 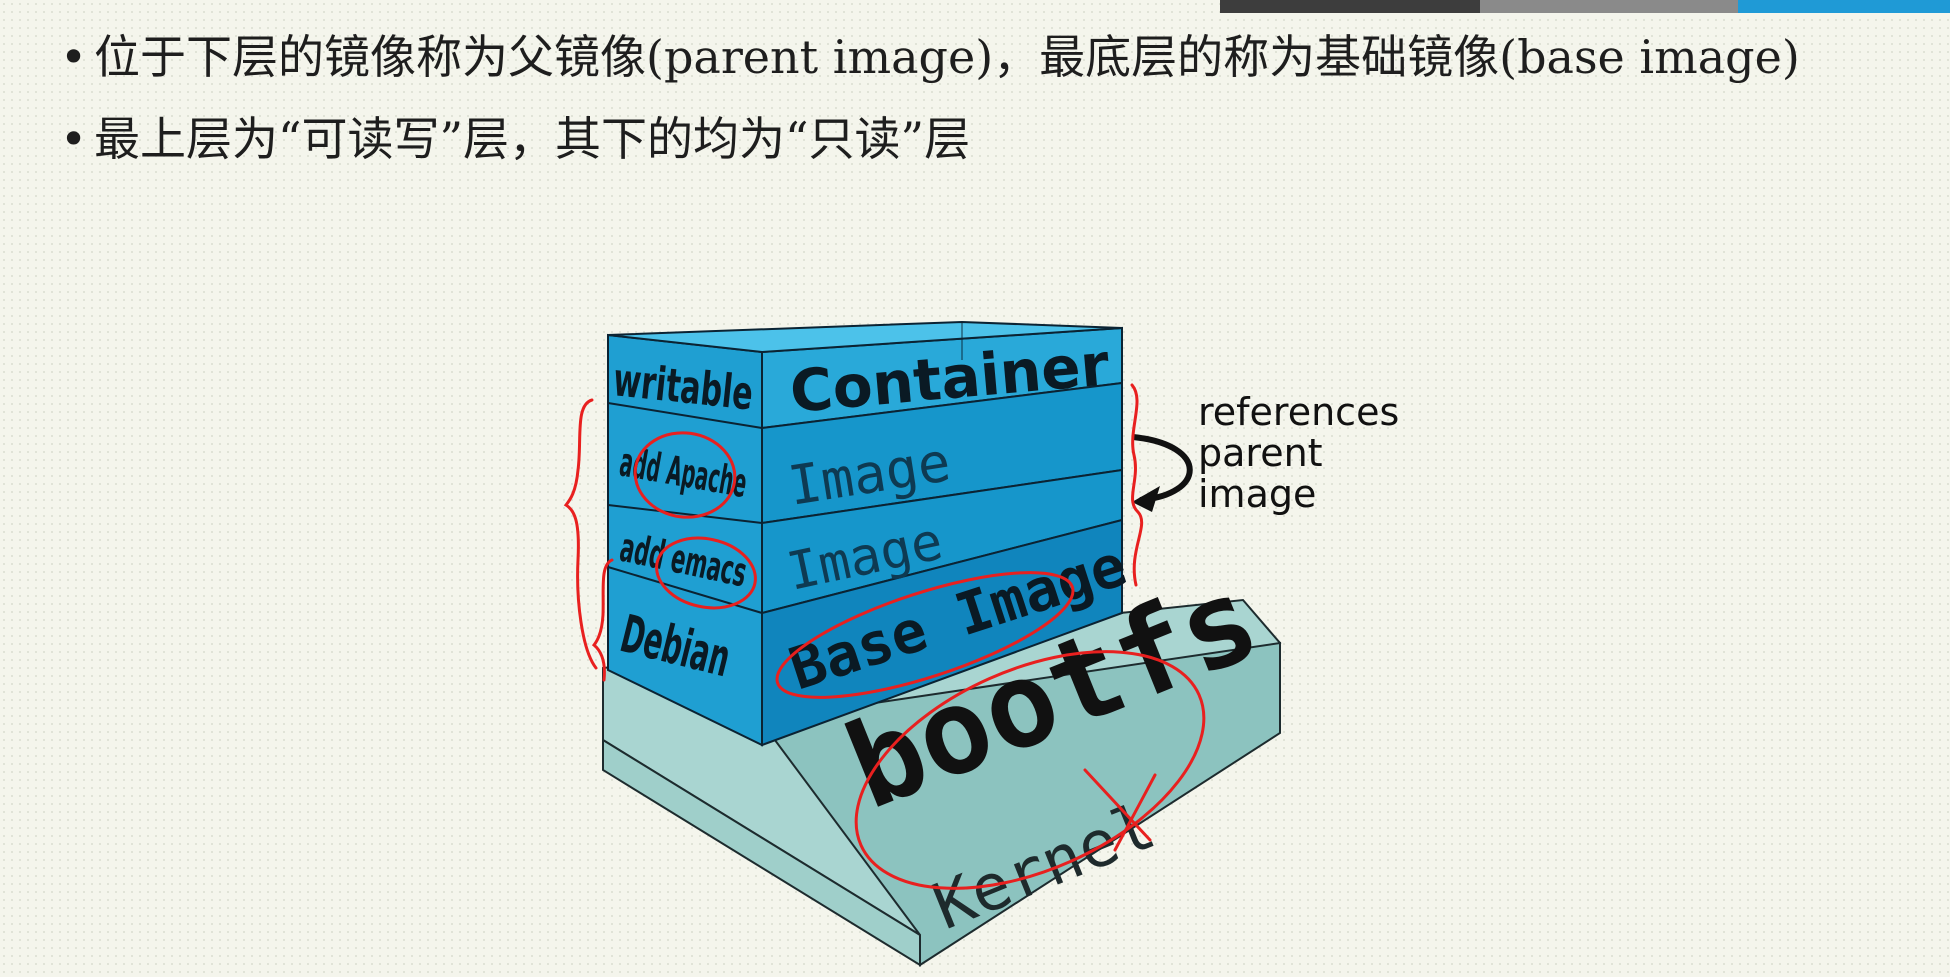 What do you see at coordinates (1304, 453) in the screenshot?
I see `references-label: references parent image` at bounding box center [1304, 453].